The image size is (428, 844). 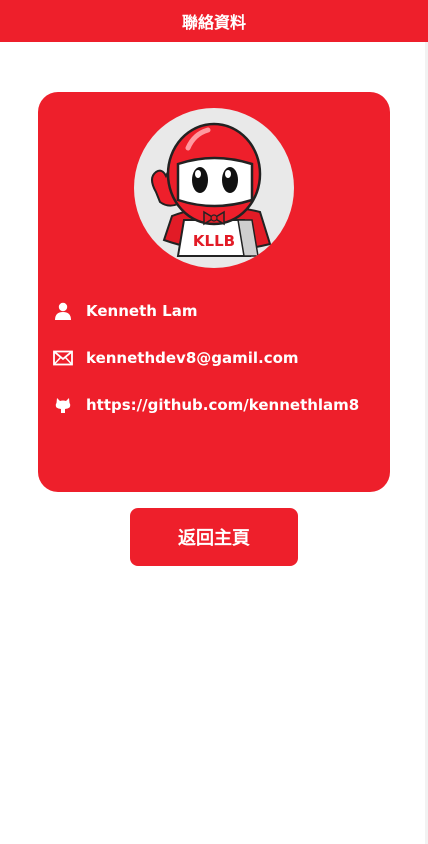 I want to click on contact-name-row: Kenneth Lam, so click(x=124, y=311).